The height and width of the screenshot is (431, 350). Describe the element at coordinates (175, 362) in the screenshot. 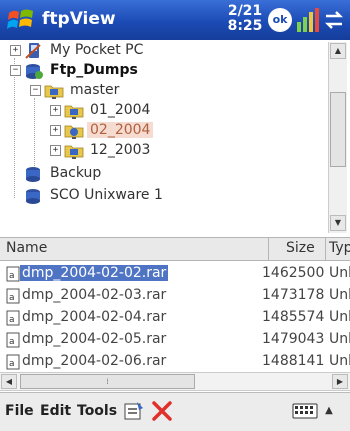

I see `file-list-row: a dmp_2004-02-06.rar 1488141 Unk` at that location.